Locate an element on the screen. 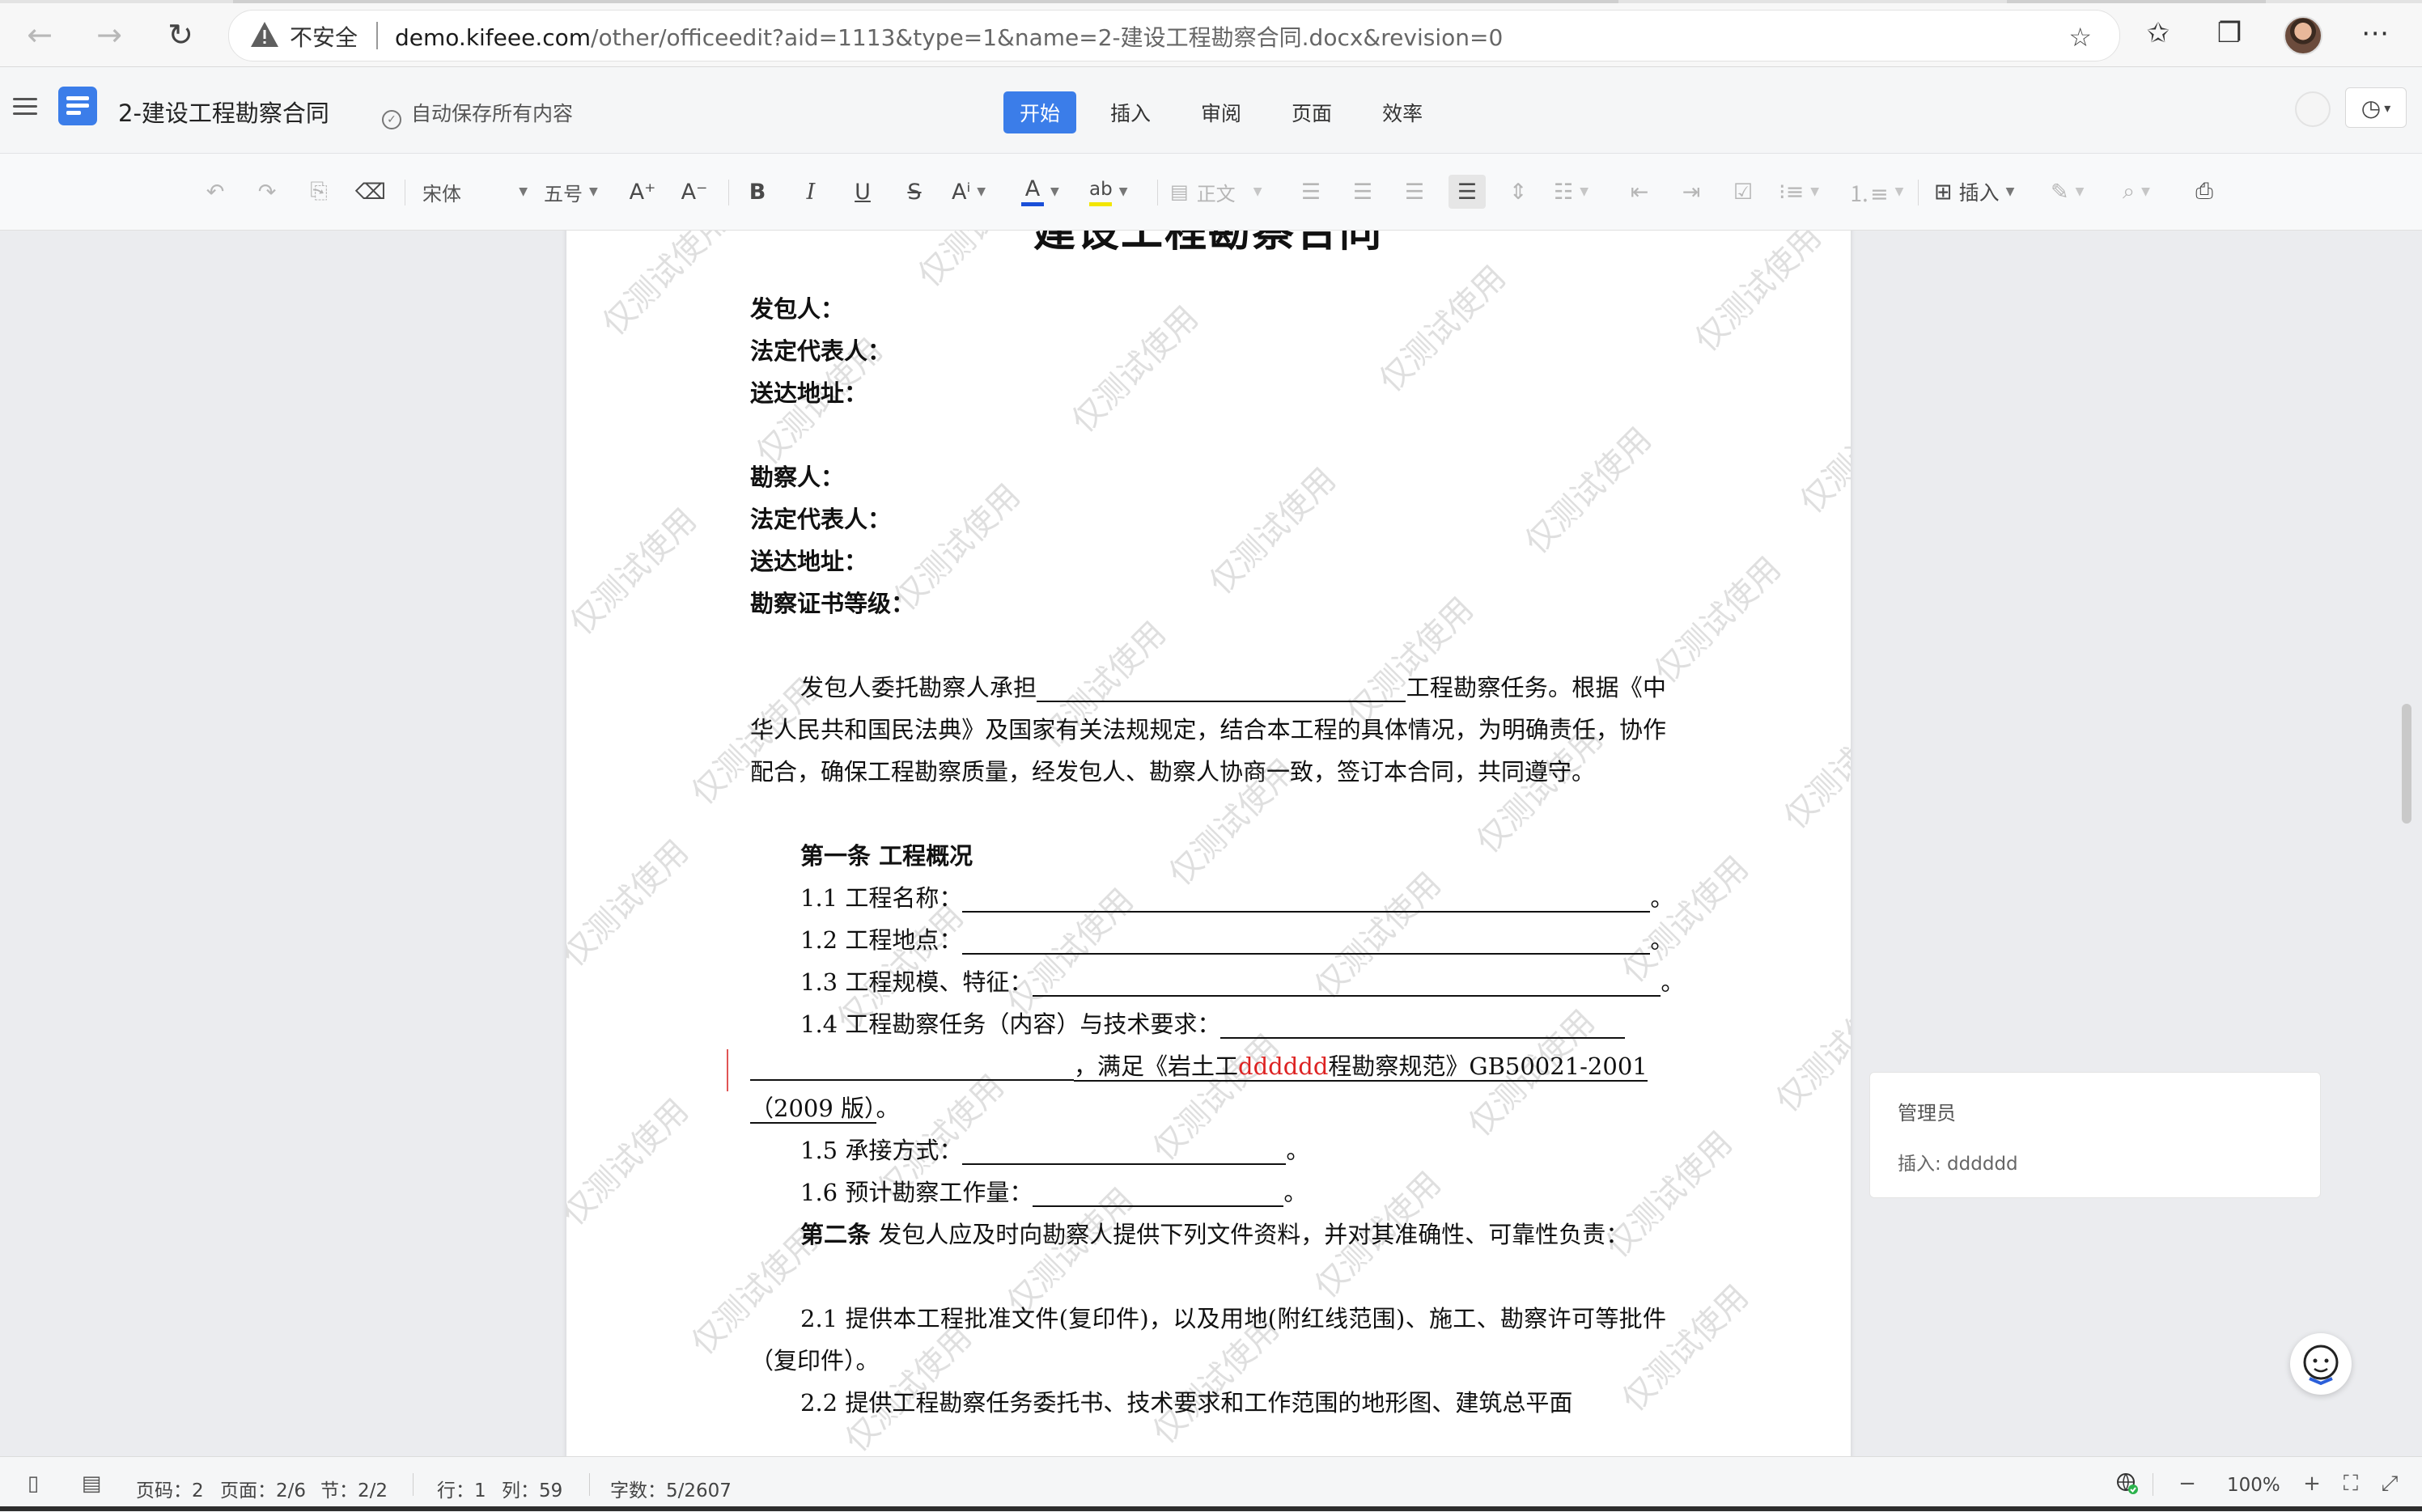 This screenshot has width=2422, height=1512. inserted-revision-text: dddddd is located at coordinates (1283, 1066).